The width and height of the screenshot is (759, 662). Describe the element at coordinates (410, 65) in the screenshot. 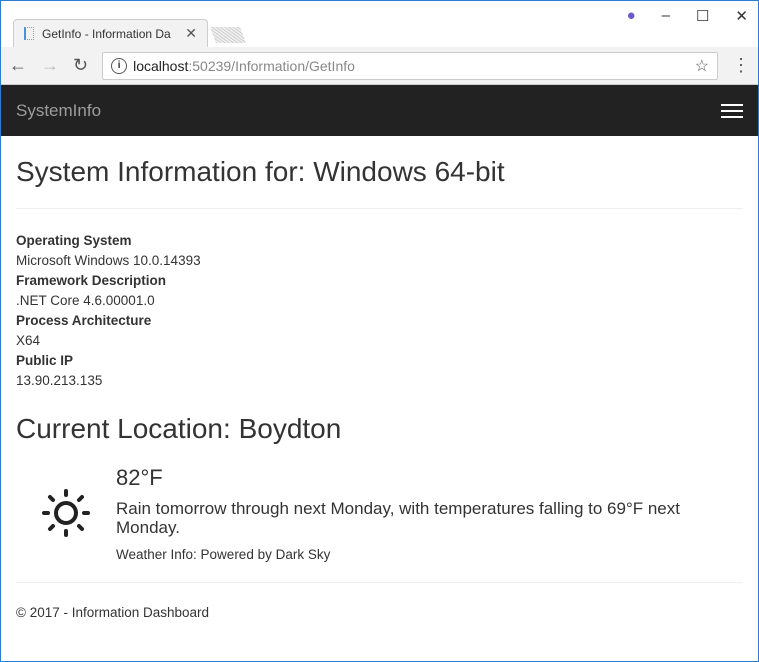

I see `address-bar: i localhost:50239/Information/GetInfo ☆` at that location.